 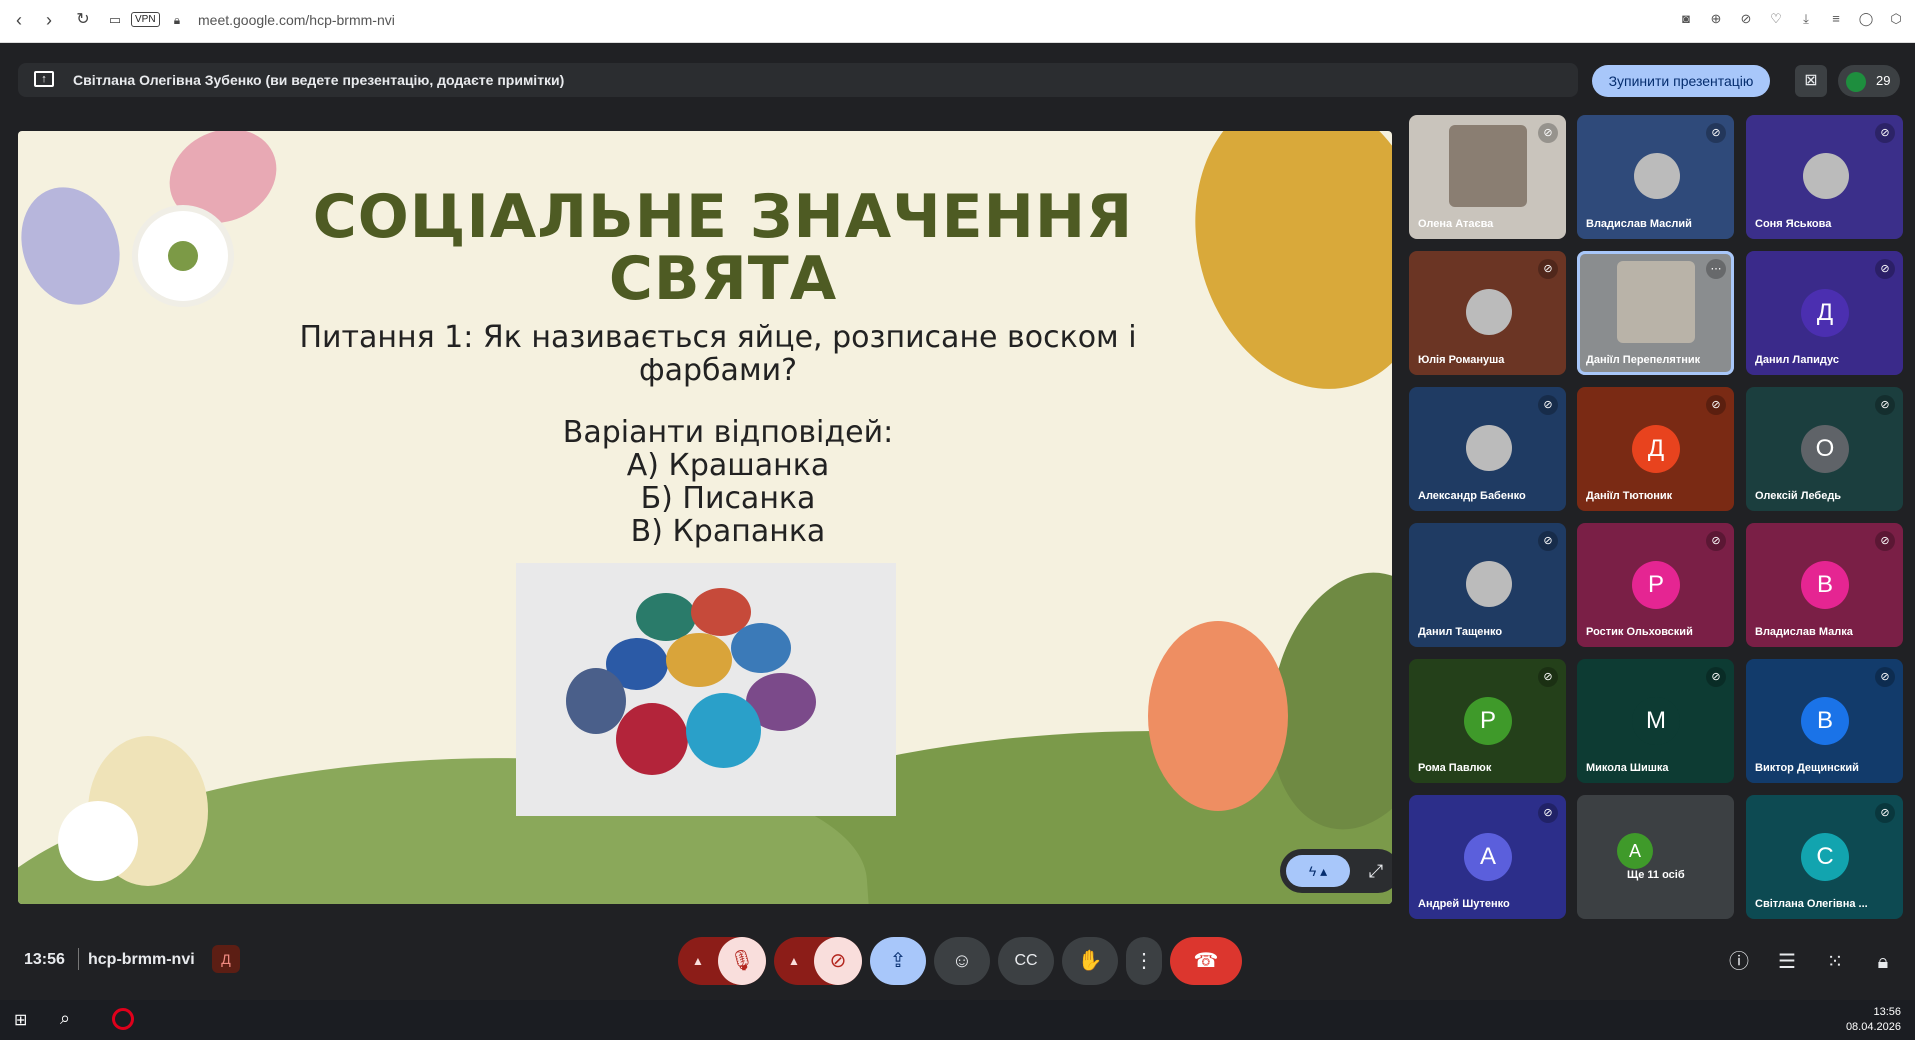 I want to click on leave-call-button: ☎, so click(x=1206, y=961).